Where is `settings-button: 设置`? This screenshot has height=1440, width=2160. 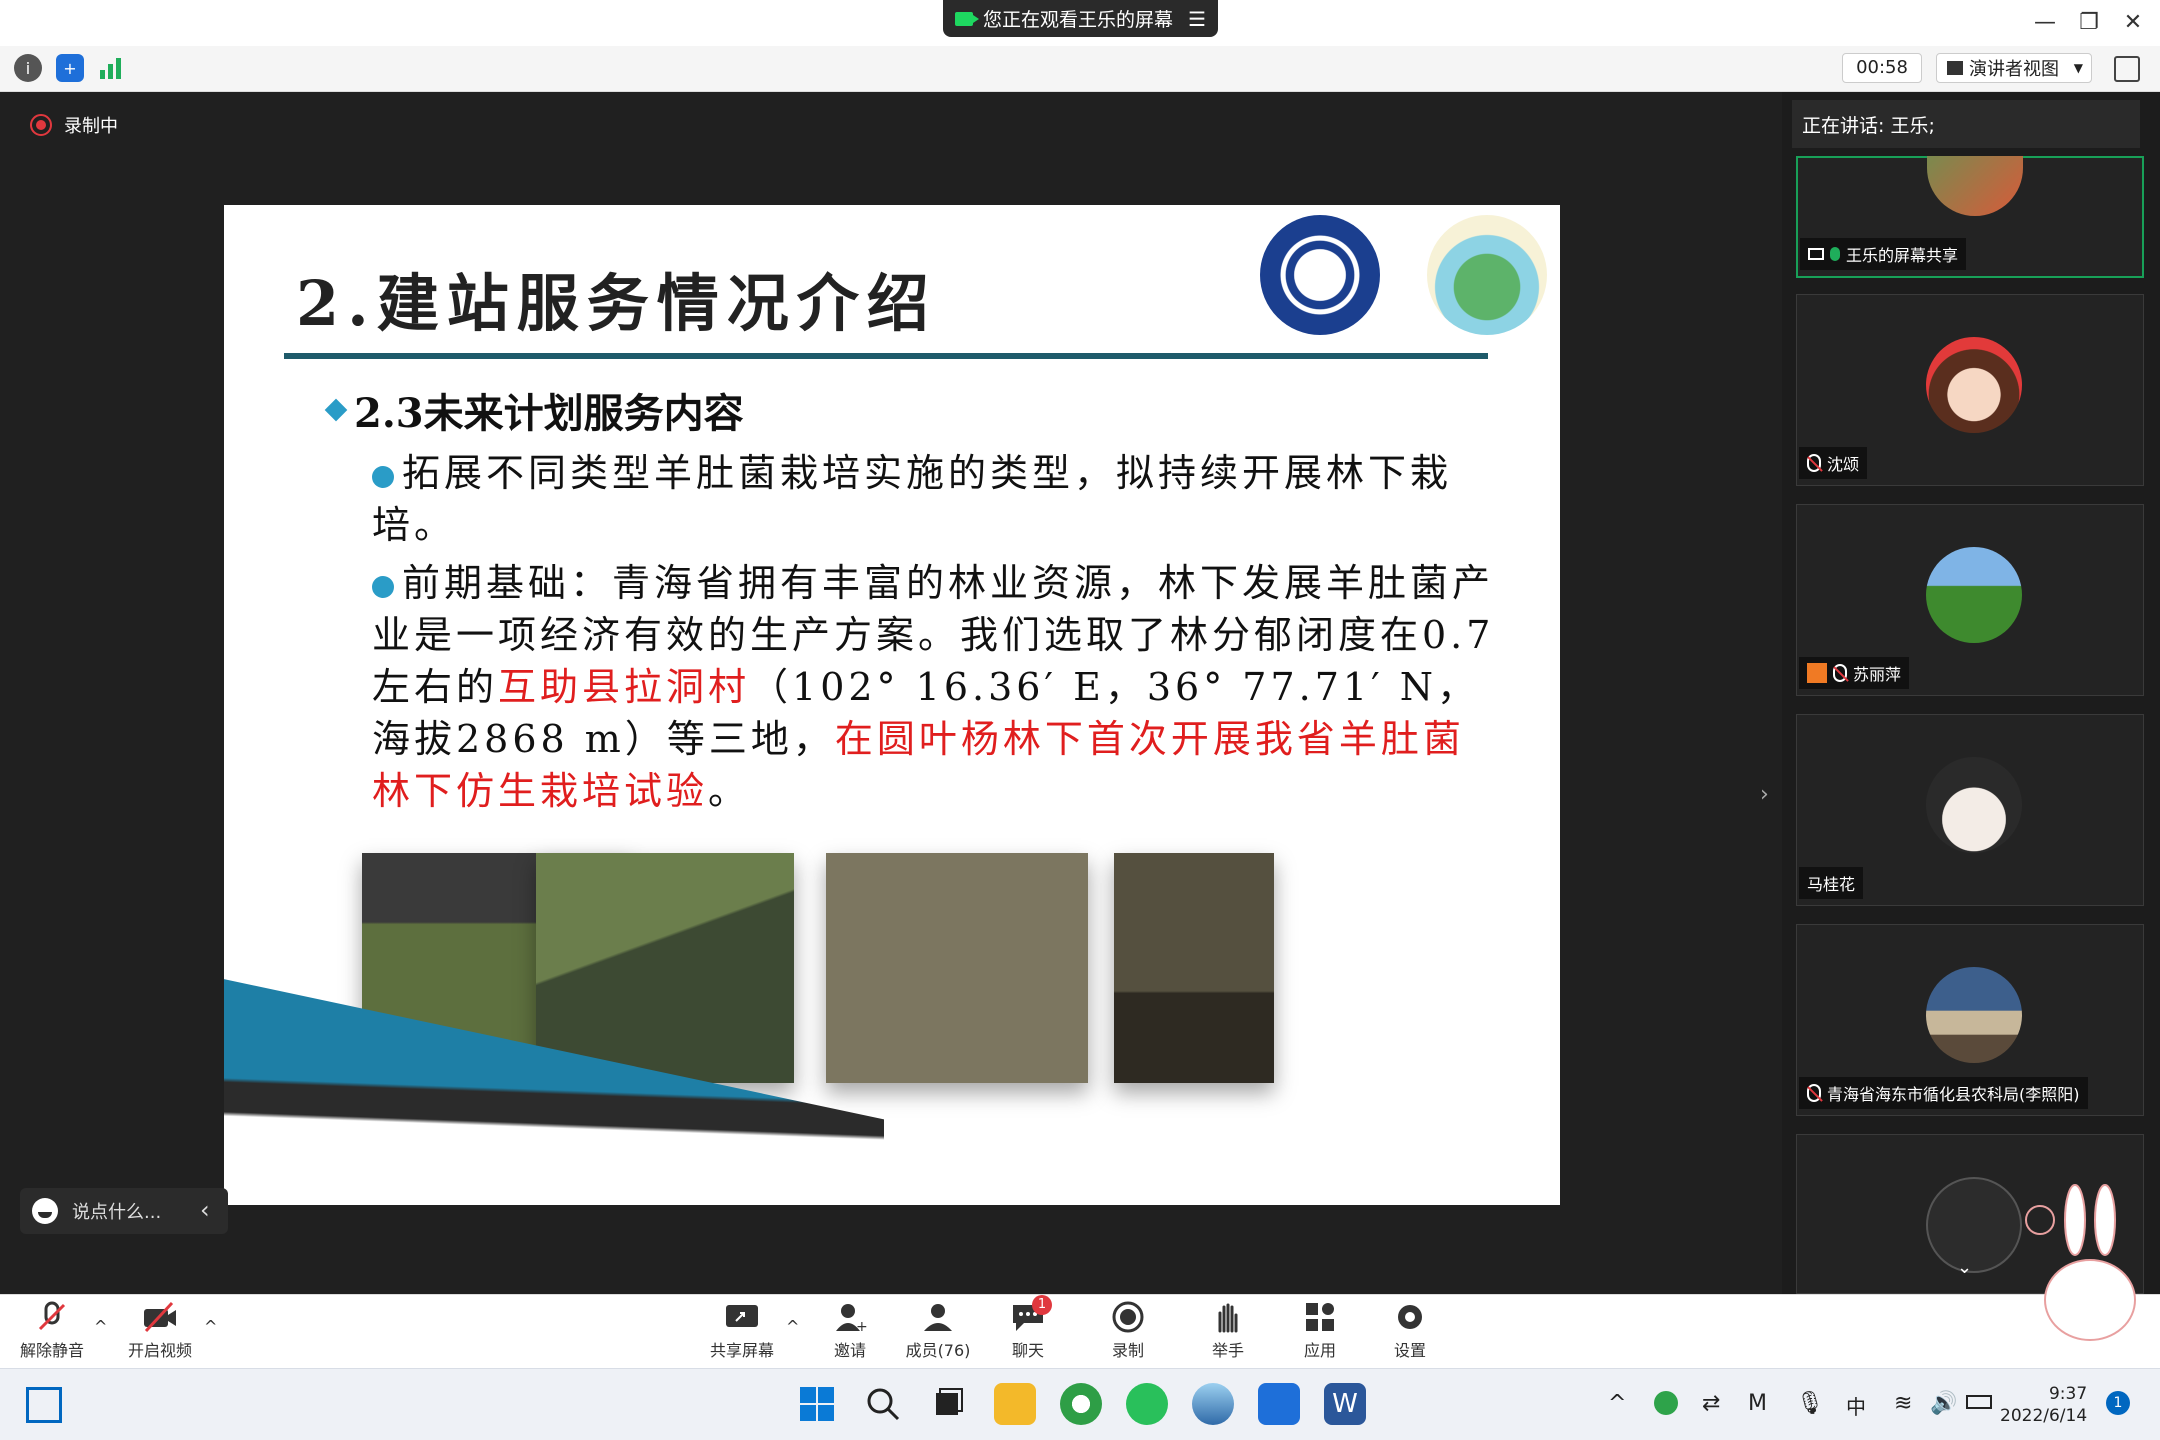
settings-button: 设置 is located at coordinates (1410, 1331).